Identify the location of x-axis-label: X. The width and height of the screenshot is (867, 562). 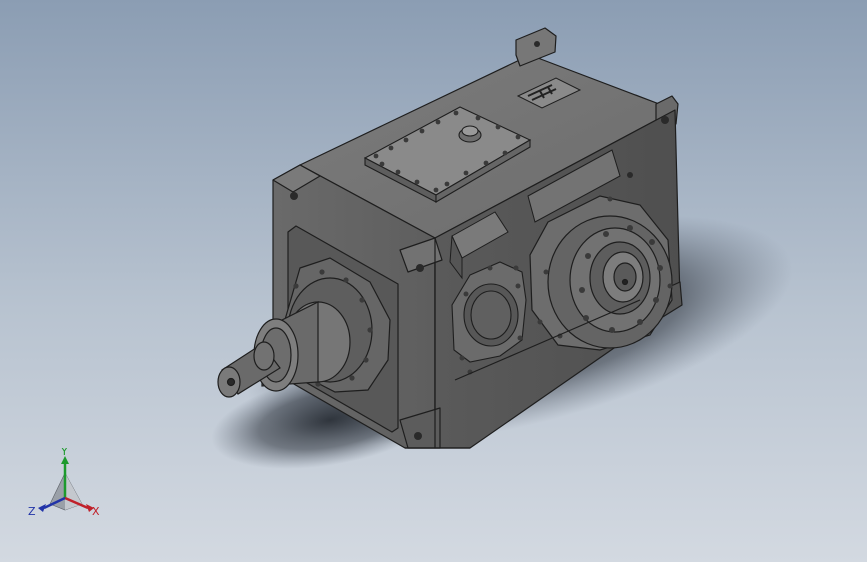
(96, 511).